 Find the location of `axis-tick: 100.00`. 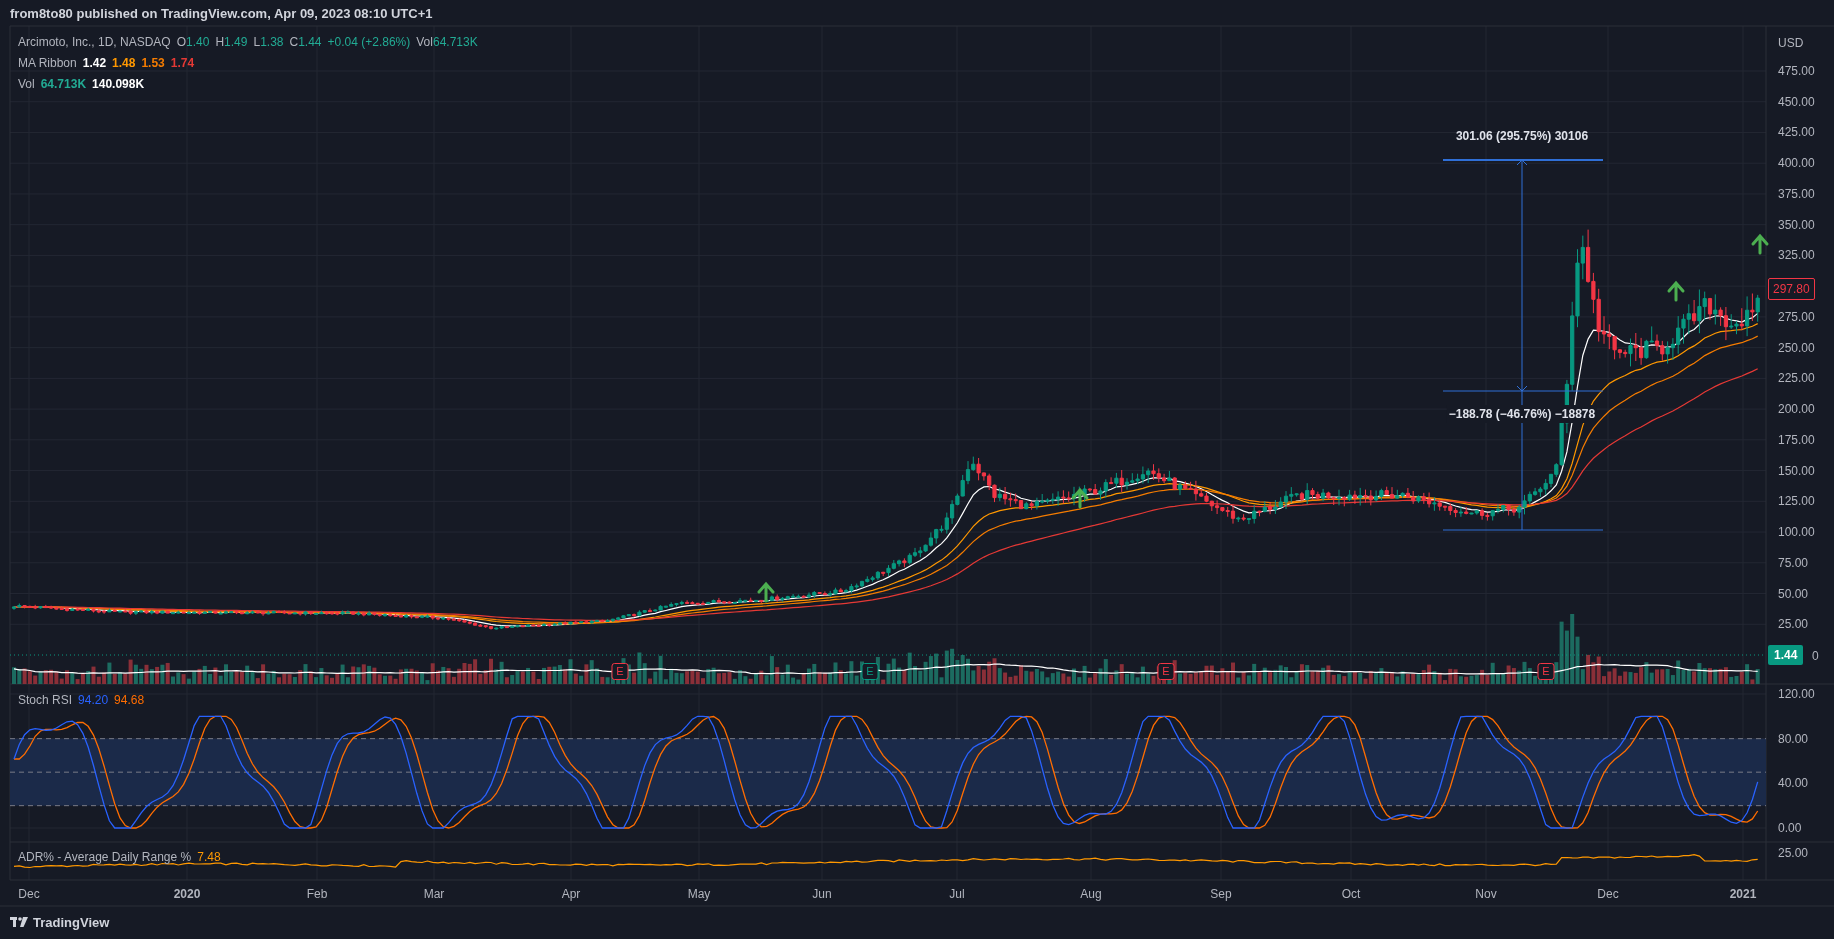

axis-tick: 100.00 is located at coordinates (1796, 533).